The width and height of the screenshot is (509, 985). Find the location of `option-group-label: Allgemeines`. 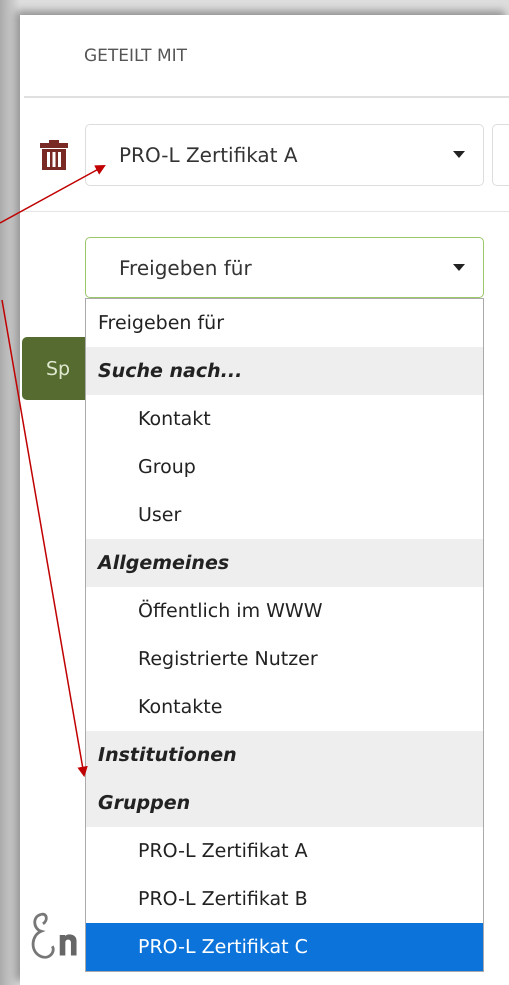

option-group-label: Allgemeines is located at coordinates (284, 563).